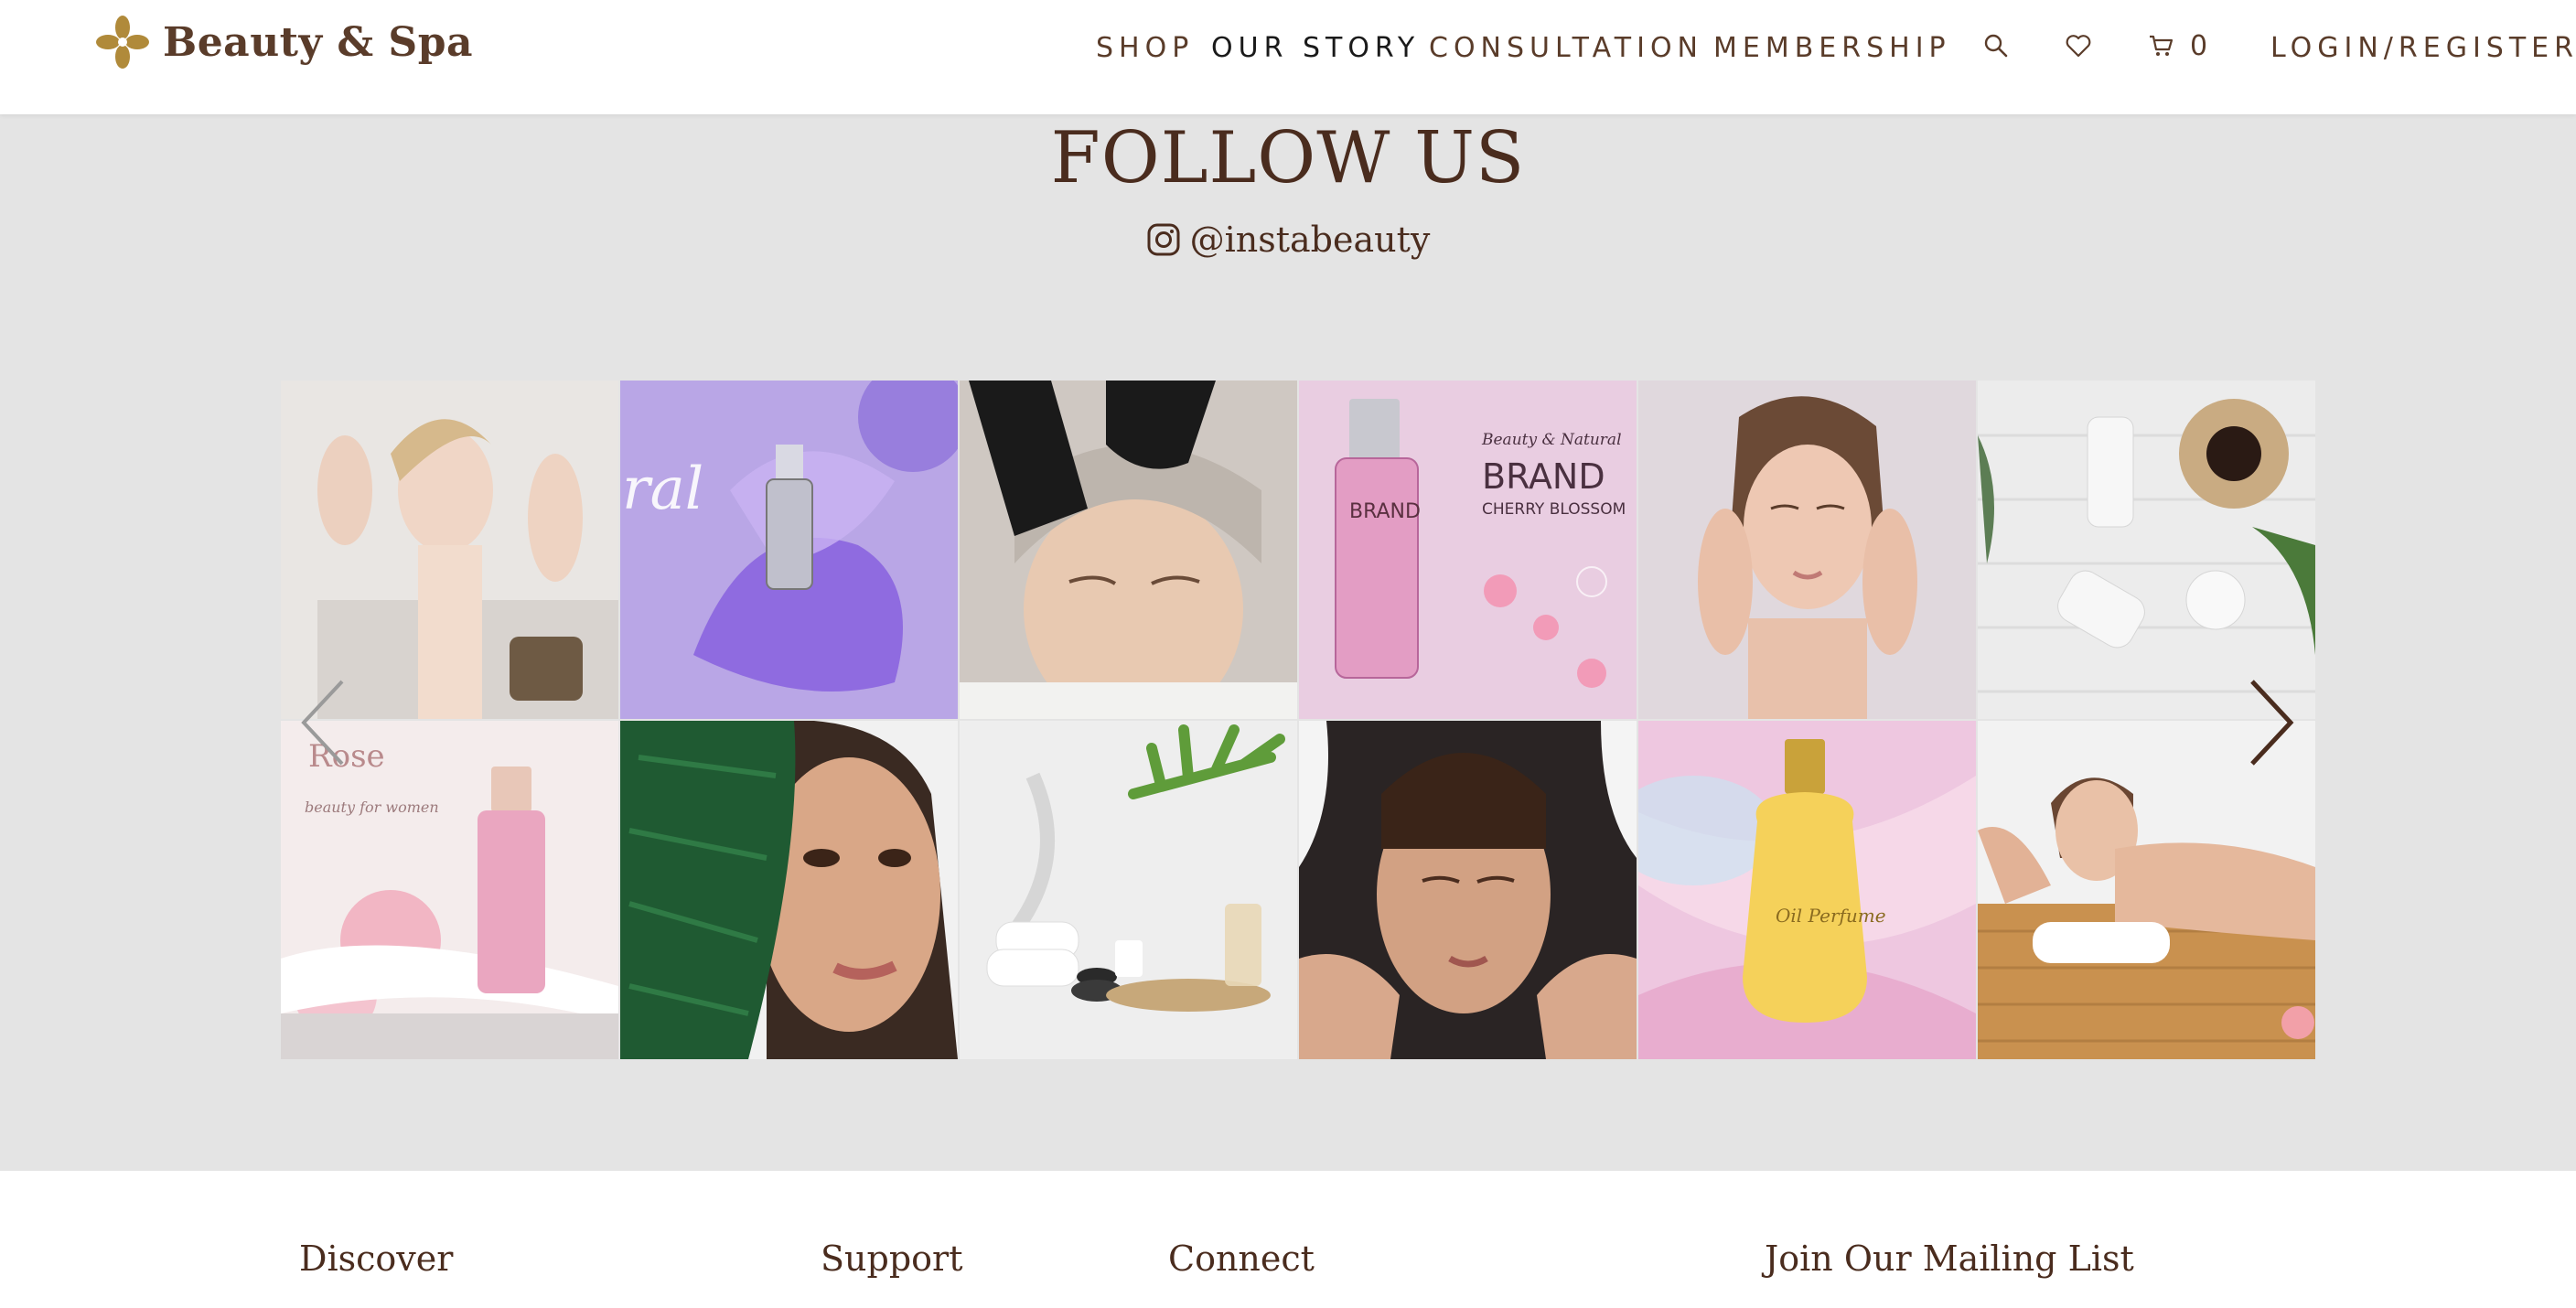 The width and height of the screenshot is (2576, 1308). I want to click on gallery-image-oil-perfume: Oil Perfume, so click(1807, 890).